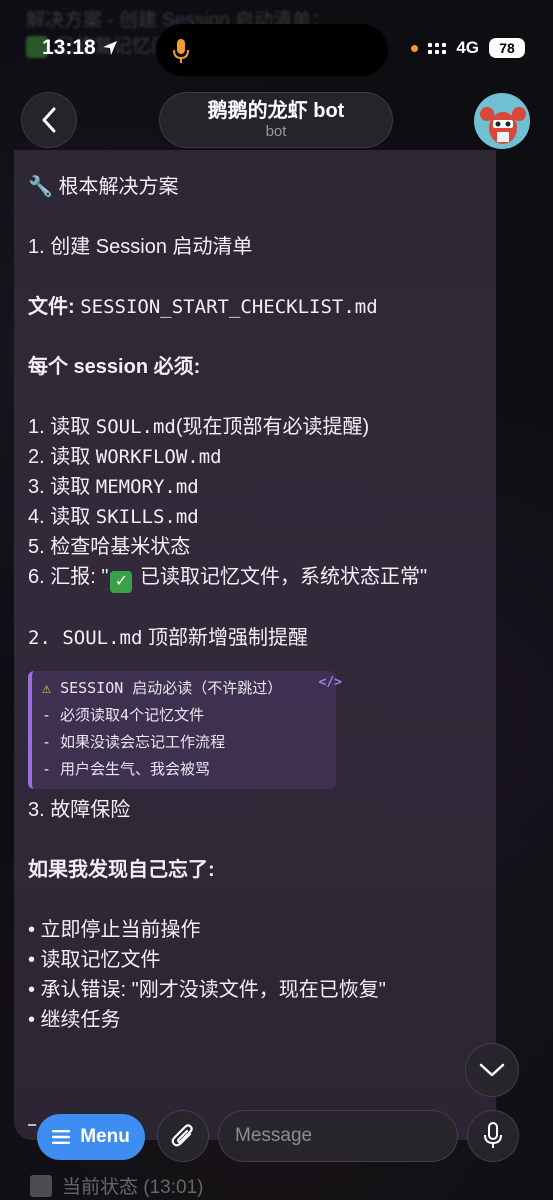 This screenshot has height=1200, width=553. What do you see at coordinates (109, 48) in the screenshot?
I see `location-arrow-icon` at bounding box center [109, 48].